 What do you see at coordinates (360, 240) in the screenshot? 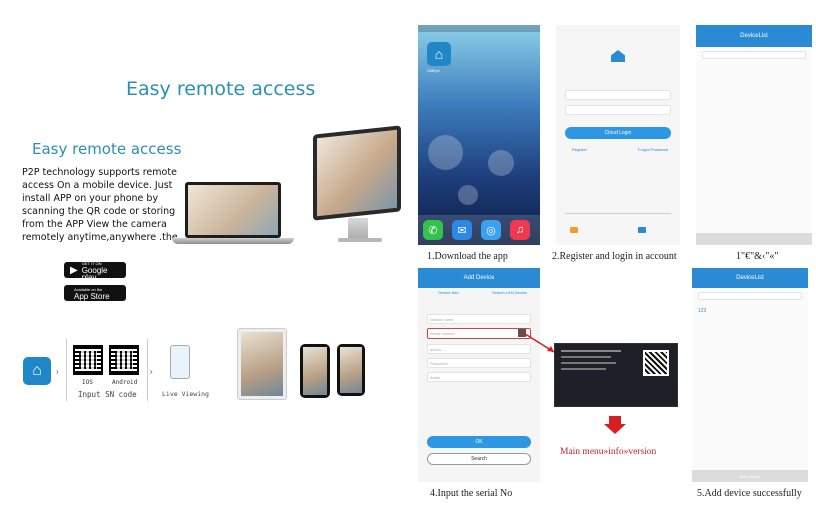
I see `desktop-foot` at bounding box center [360, 240].